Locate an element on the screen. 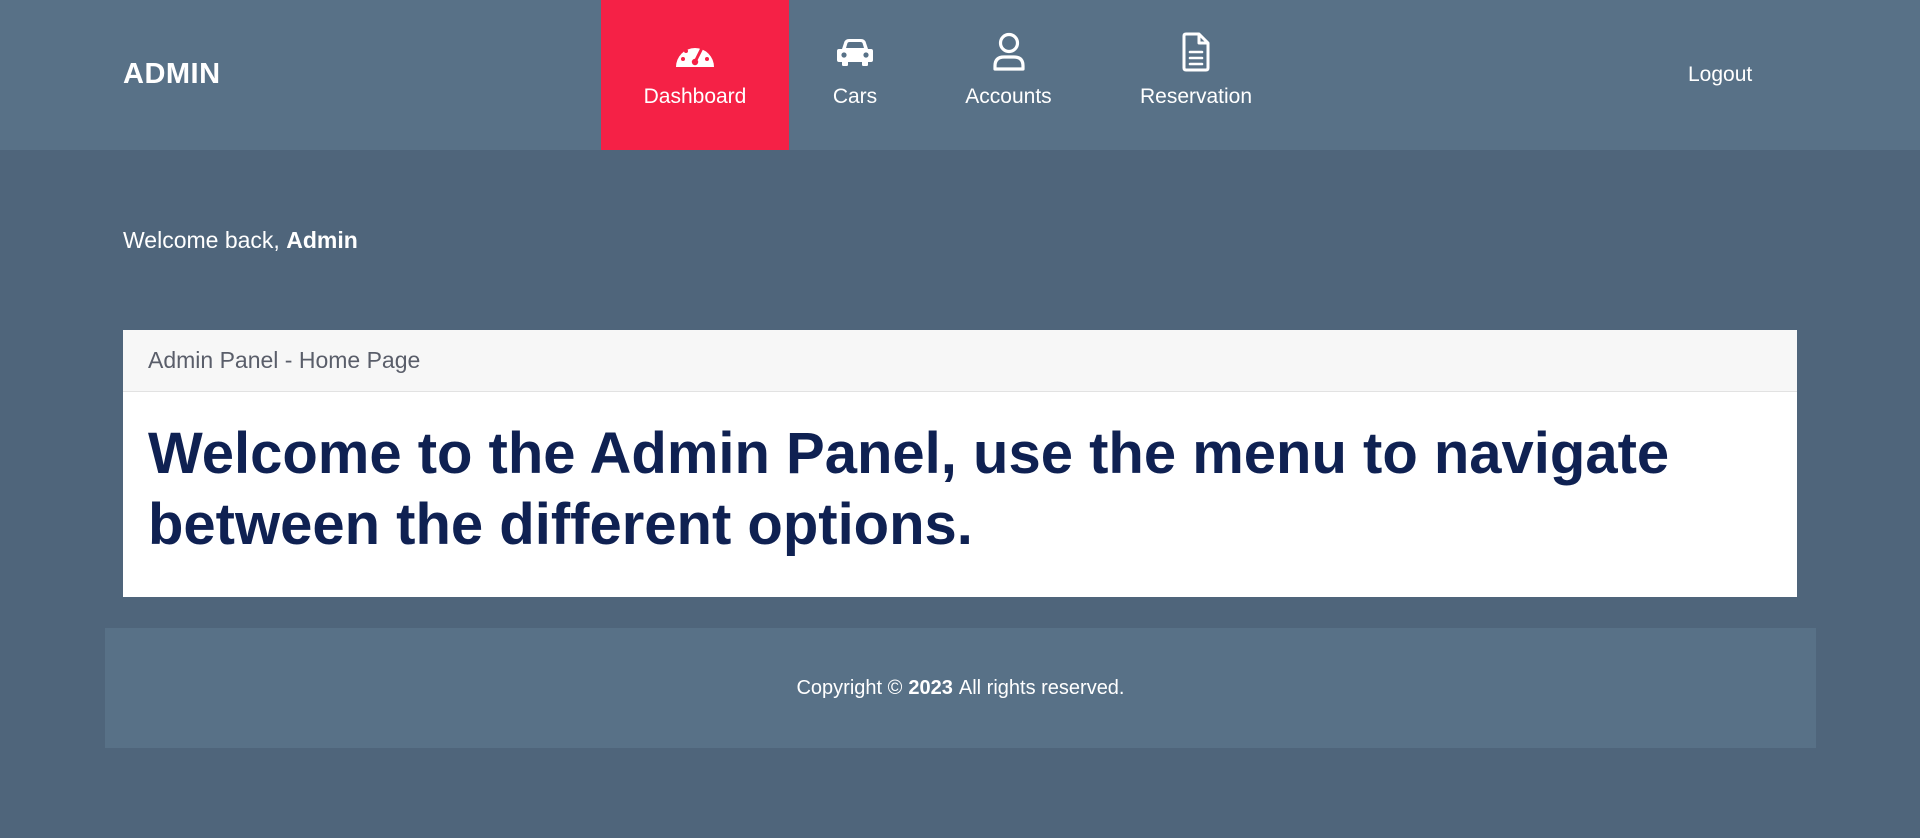 Image resolution: width=1920 pixels, height=838 pixels. brand-logo: ADMIN is located at coordinates (172, 74).